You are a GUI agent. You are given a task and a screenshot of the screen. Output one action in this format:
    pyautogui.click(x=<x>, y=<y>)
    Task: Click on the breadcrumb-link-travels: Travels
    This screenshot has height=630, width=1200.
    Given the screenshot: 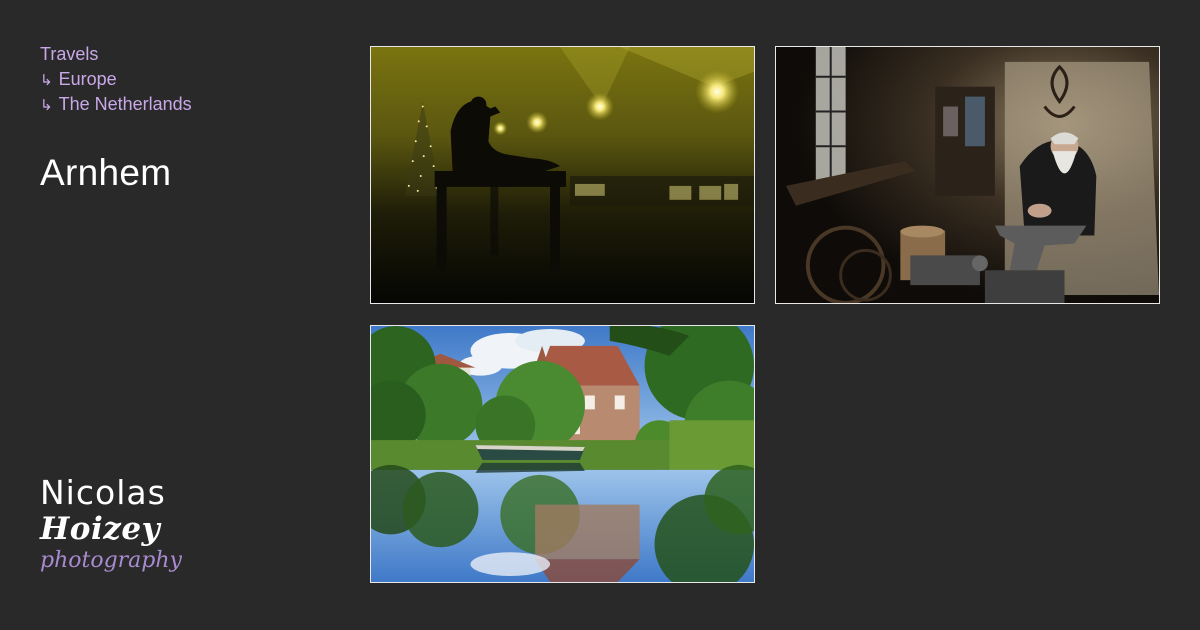 What is the action you would take?
    pyautogui.click(x=69, y=54)
    